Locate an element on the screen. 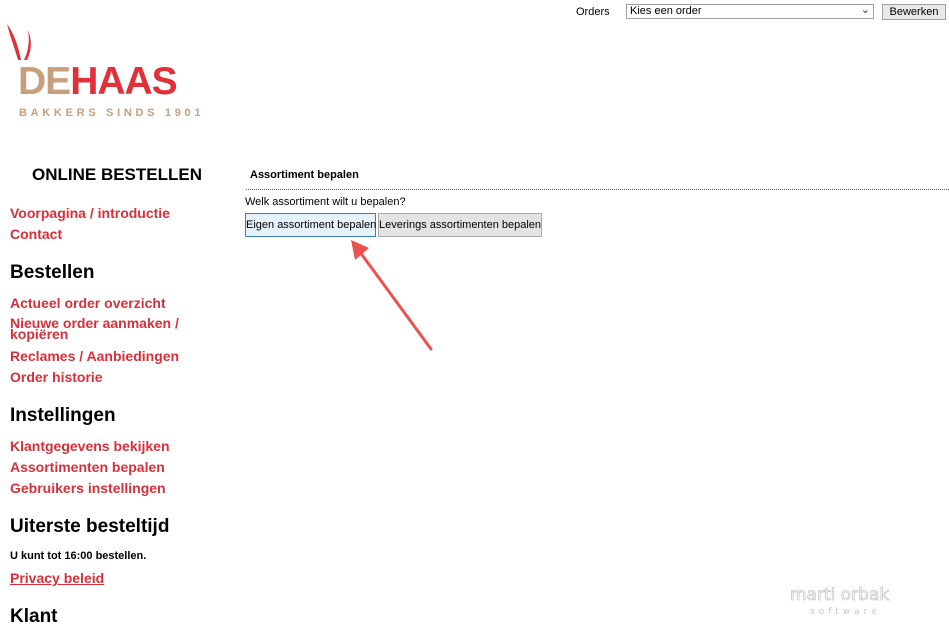 This screenshot has width=949, height=636. watermark-sub: software is located at coordinates (845, 612).